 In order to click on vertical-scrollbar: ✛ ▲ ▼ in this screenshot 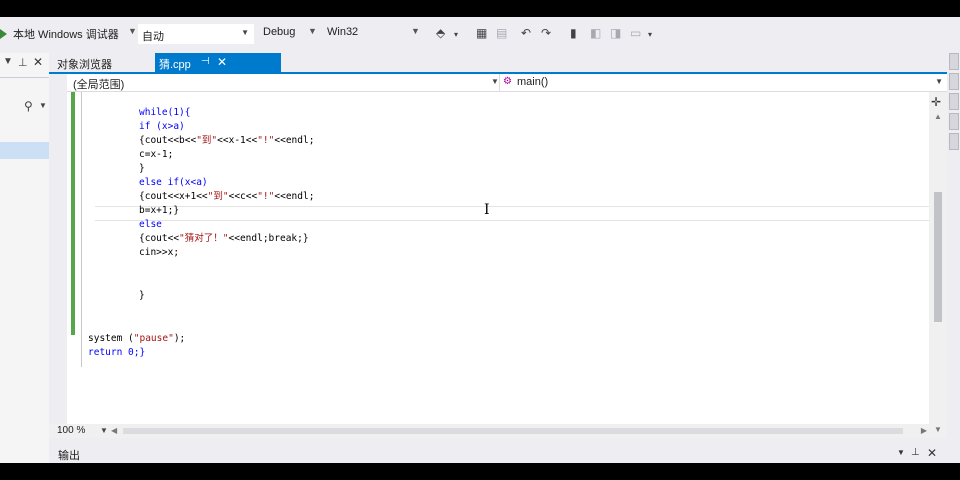, I will do `click(938, 265)`.